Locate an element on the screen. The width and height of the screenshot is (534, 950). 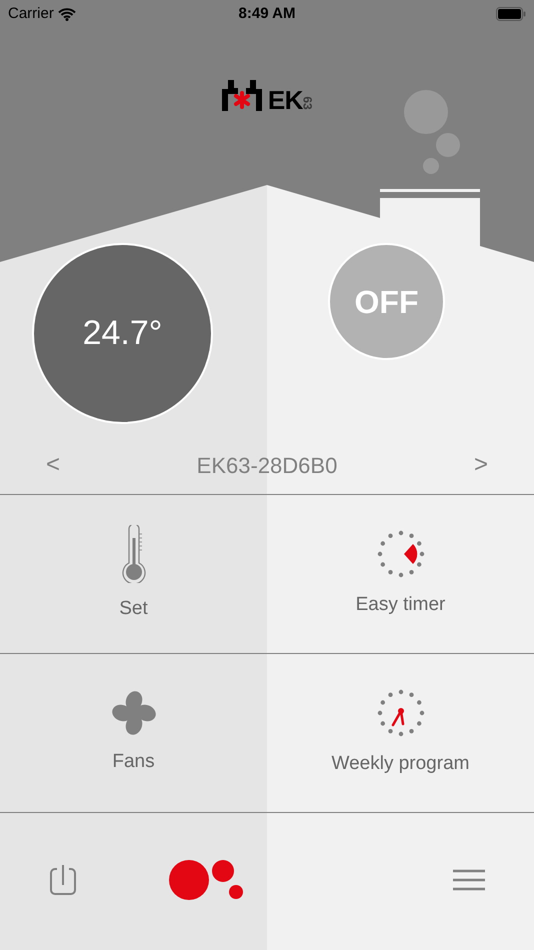
next-device-button: > is located at coordinates (481, 465).